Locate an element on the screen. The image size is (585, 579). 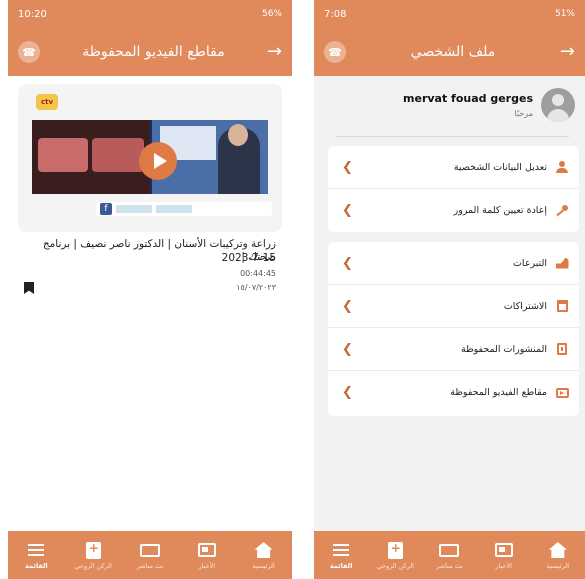
status-time: 7:08 is located at coordinates (335, 14).